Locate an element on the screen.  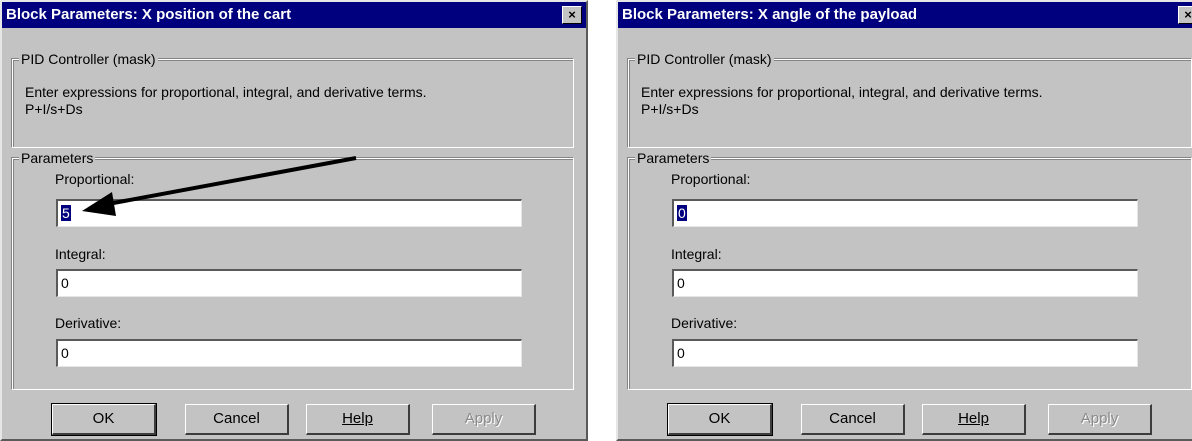
proportional-value: 0 is located at coordinates (682, 213).